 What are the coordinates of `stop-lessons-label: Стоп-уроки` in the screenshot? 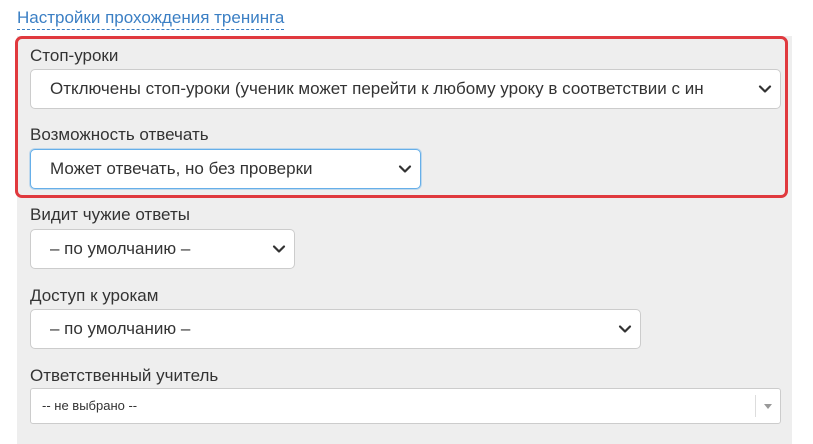 It's located at (74, 55).